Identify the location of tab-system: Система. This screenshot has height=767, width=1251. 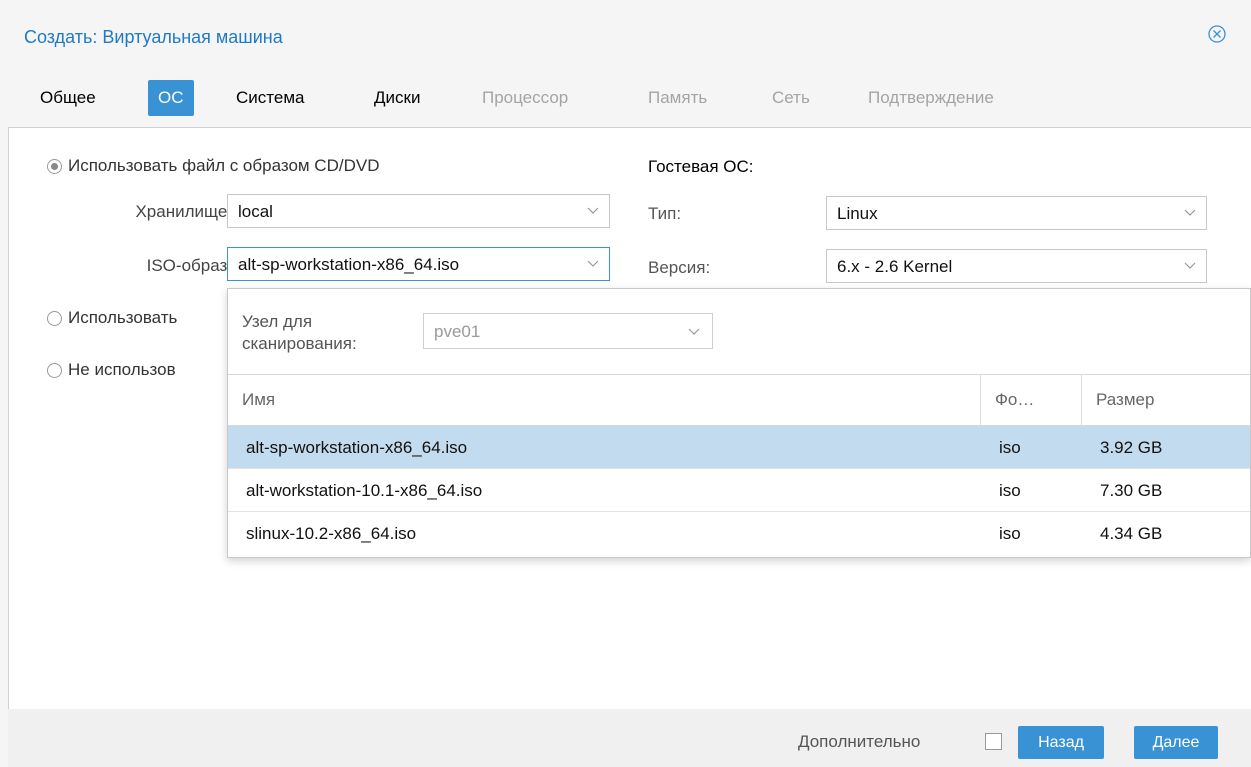
(270, 98).